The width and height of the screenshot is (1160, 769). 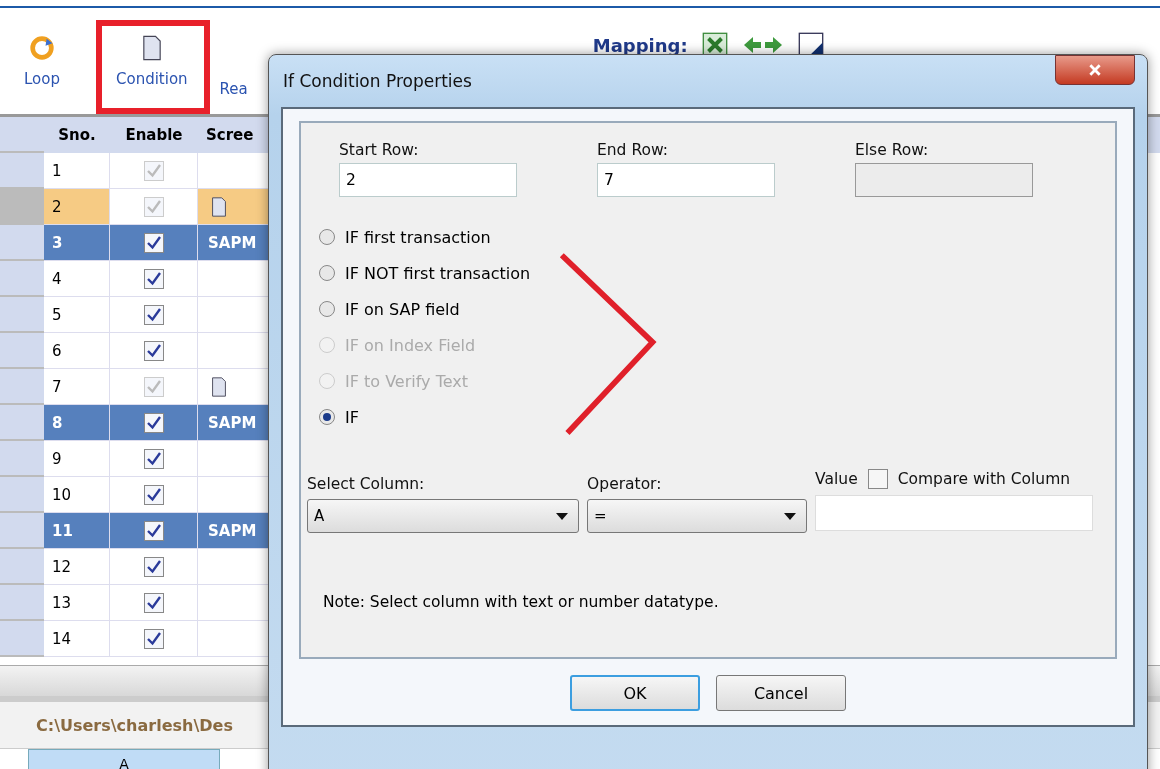 What do you see at coordinates (154, 135) in the screenshot?
I see `column-header: Enable` at bounding box center [154, 135].